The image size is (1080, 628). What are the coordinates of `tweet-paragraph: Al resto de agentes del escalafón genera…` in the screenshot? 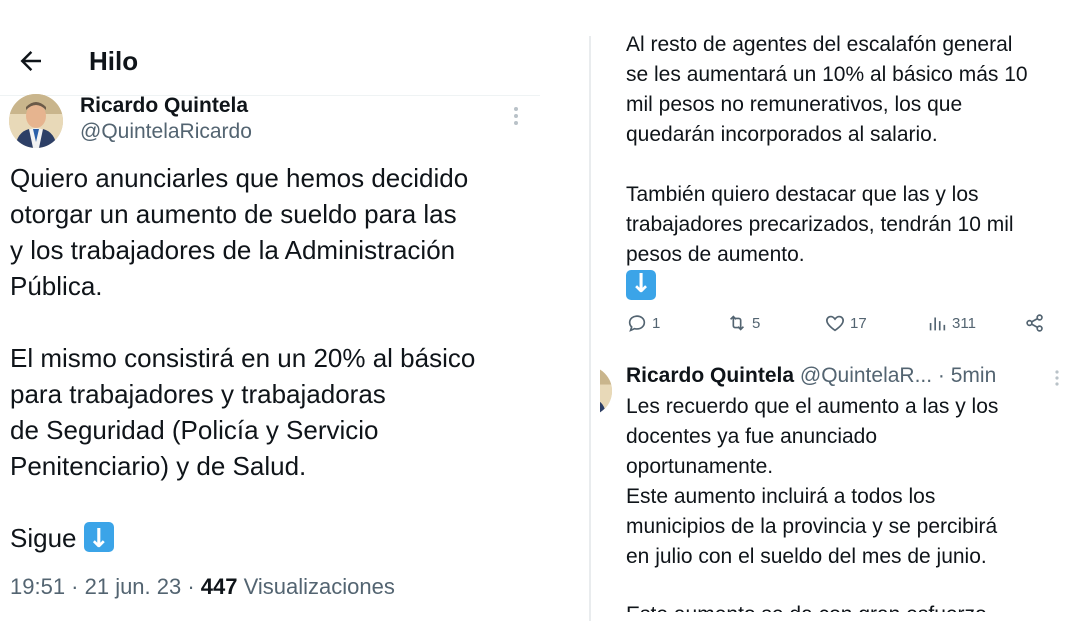 It's located at (827, 89).